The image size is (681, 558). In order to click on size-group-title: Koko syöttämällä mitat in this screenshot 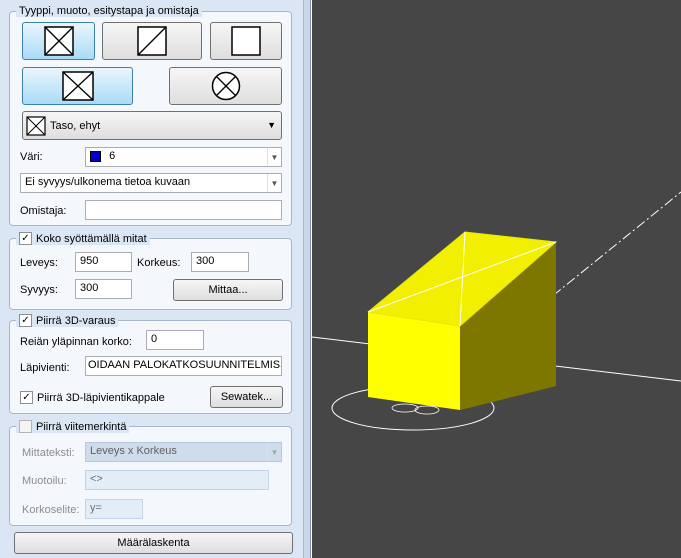, I will do `click(91, 238)`.